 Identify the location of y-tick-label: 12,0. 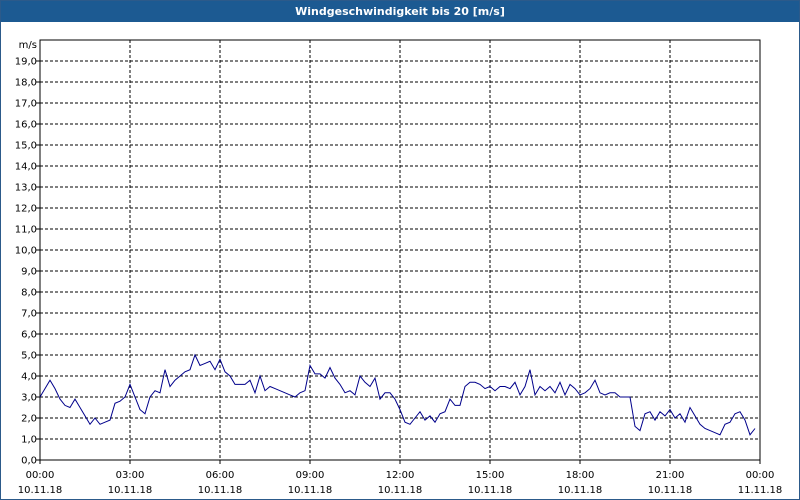
(26, 209).